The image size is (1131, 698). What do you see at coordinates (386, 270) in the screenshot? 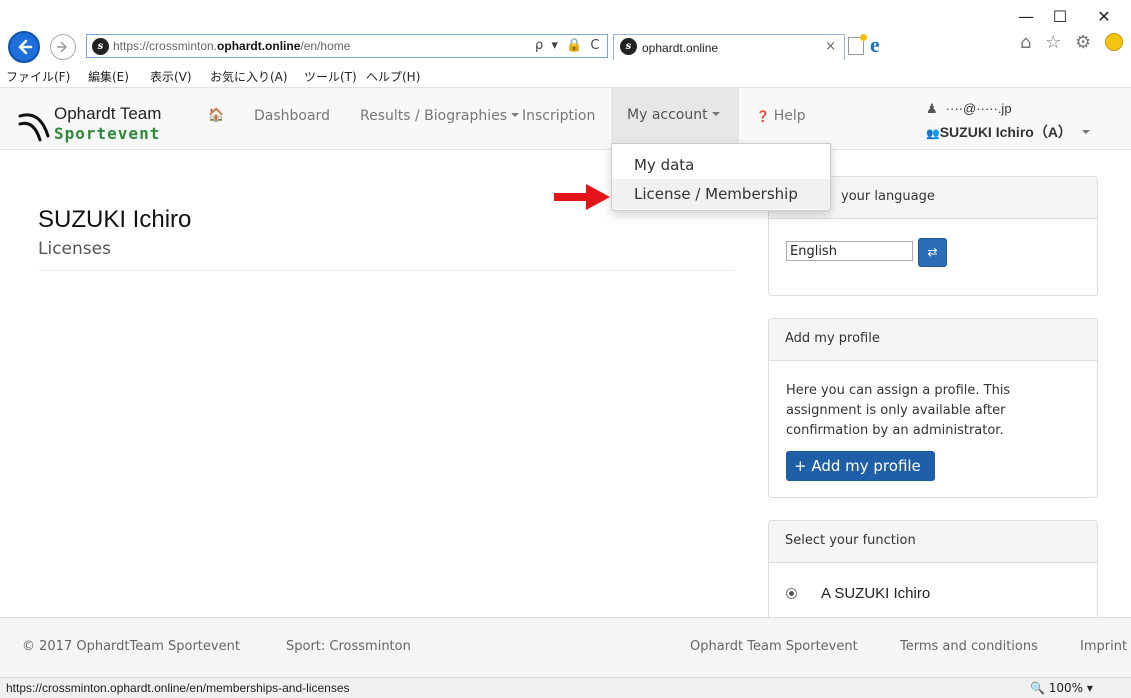
I see `divider` at bounding box center [386, 270].